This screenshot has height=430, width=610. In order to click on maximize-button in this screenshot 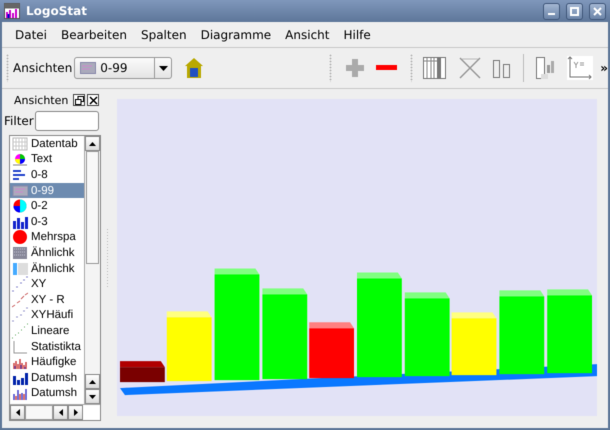, I will do `click(574, 11)`.